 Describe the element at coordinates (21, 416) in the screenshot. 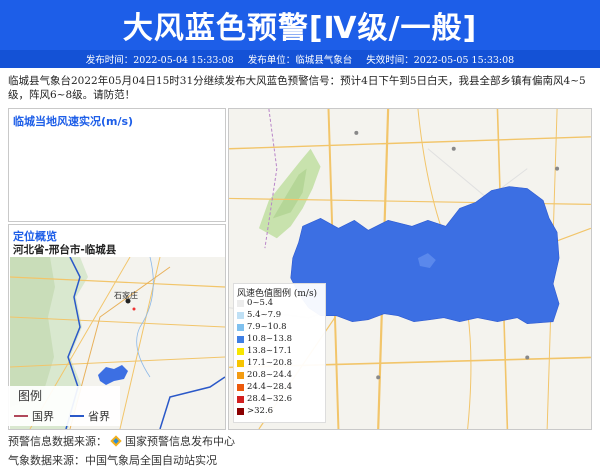

I see `national-border-line-icon` at that location.